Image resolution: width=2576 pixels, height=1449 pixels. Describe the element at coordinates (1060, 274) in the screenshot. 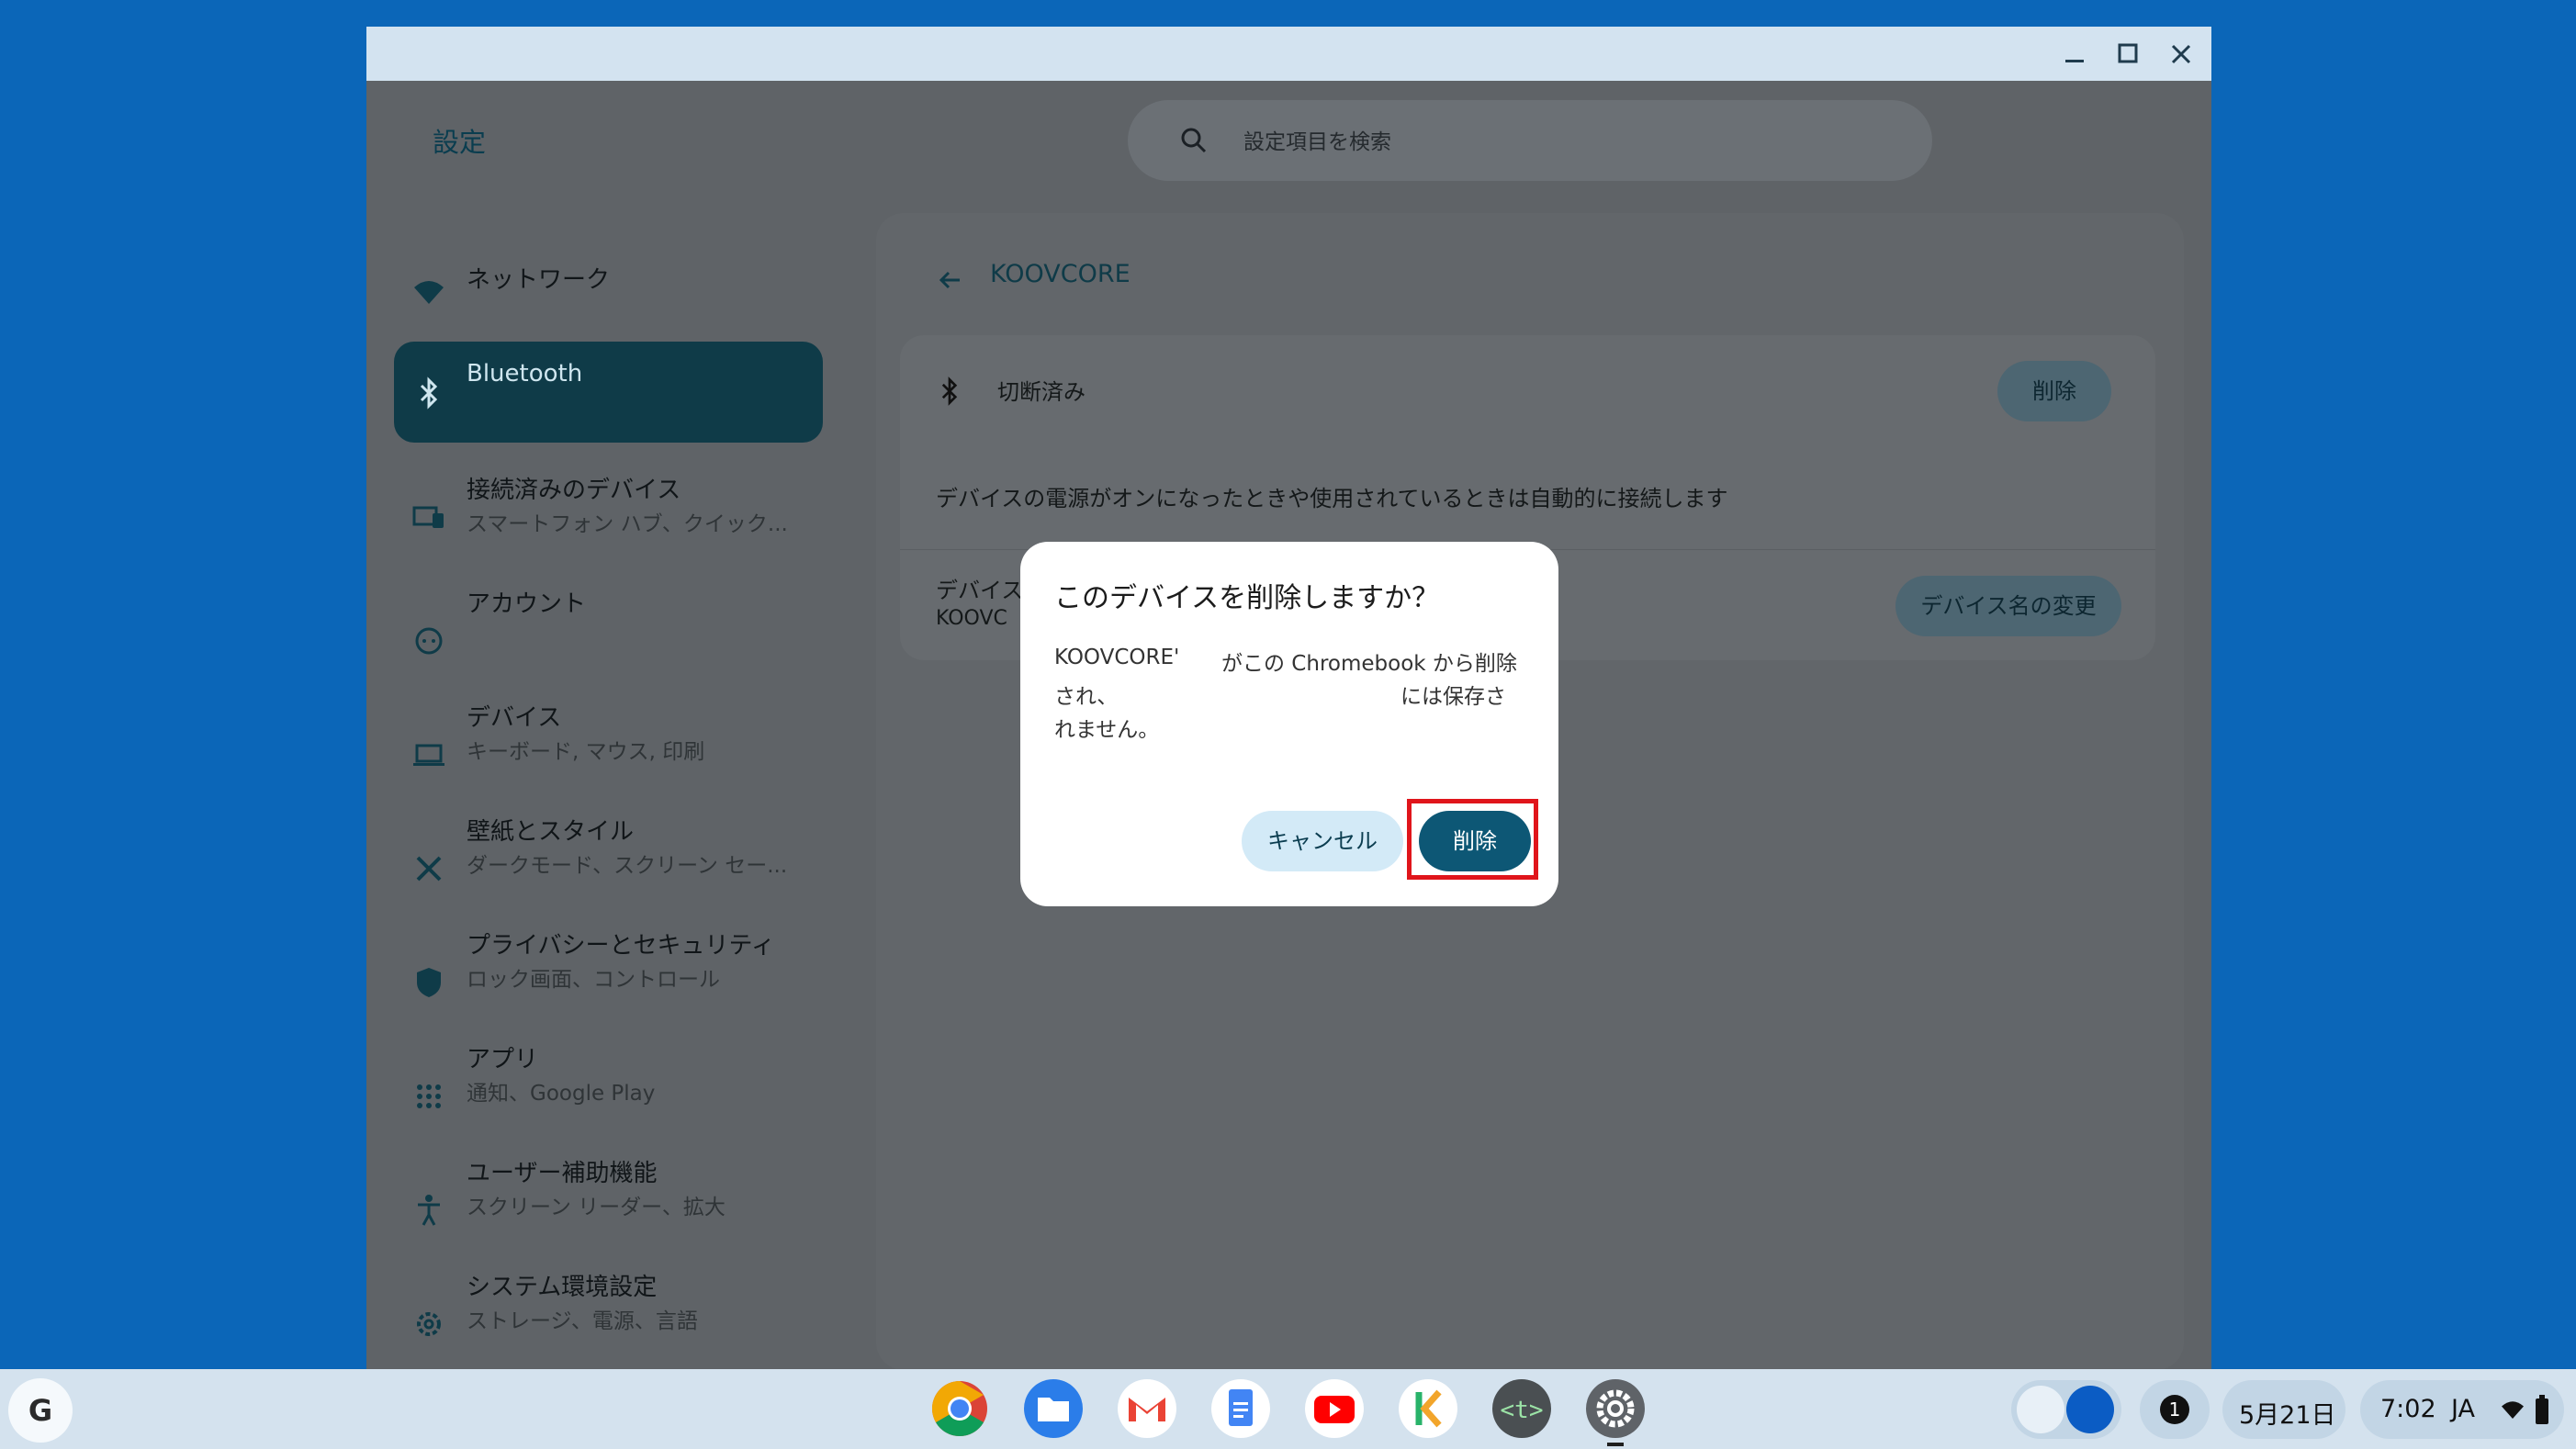

I see `page-title: KOOVCORE` at that location.